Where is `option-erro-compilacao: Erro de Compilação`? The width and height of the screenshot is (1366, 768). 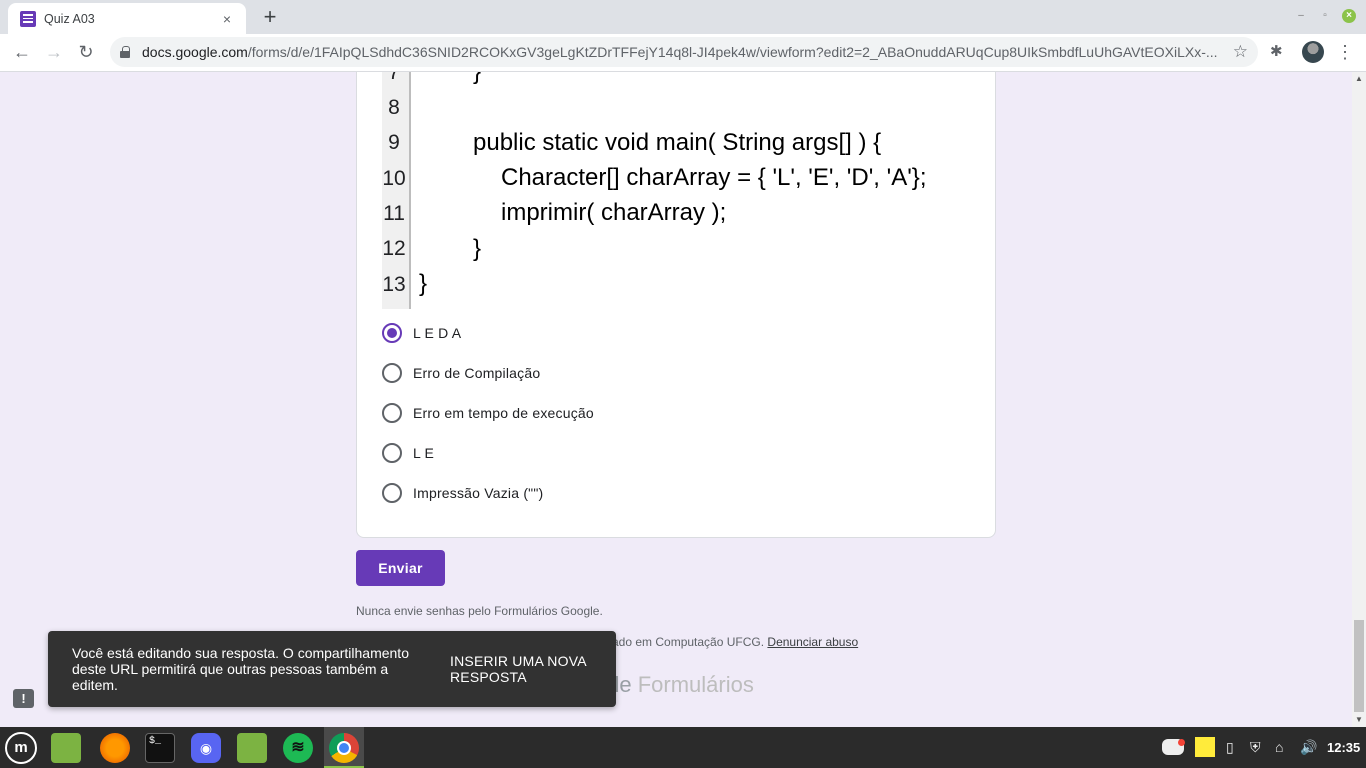 option-erro-compilacao: Erro de Compilação is located at coordinates (461, 373).